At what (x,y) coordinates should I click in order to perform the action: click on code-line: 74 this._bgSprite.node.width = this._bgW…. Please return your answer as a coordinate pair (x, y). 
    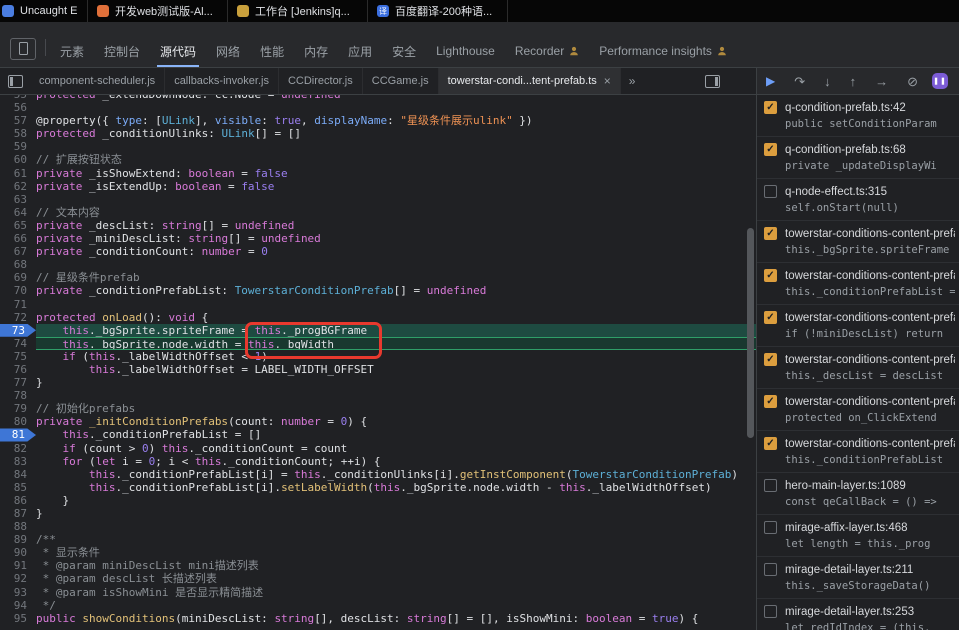
    Looking at the image, I should click on (378, 343).